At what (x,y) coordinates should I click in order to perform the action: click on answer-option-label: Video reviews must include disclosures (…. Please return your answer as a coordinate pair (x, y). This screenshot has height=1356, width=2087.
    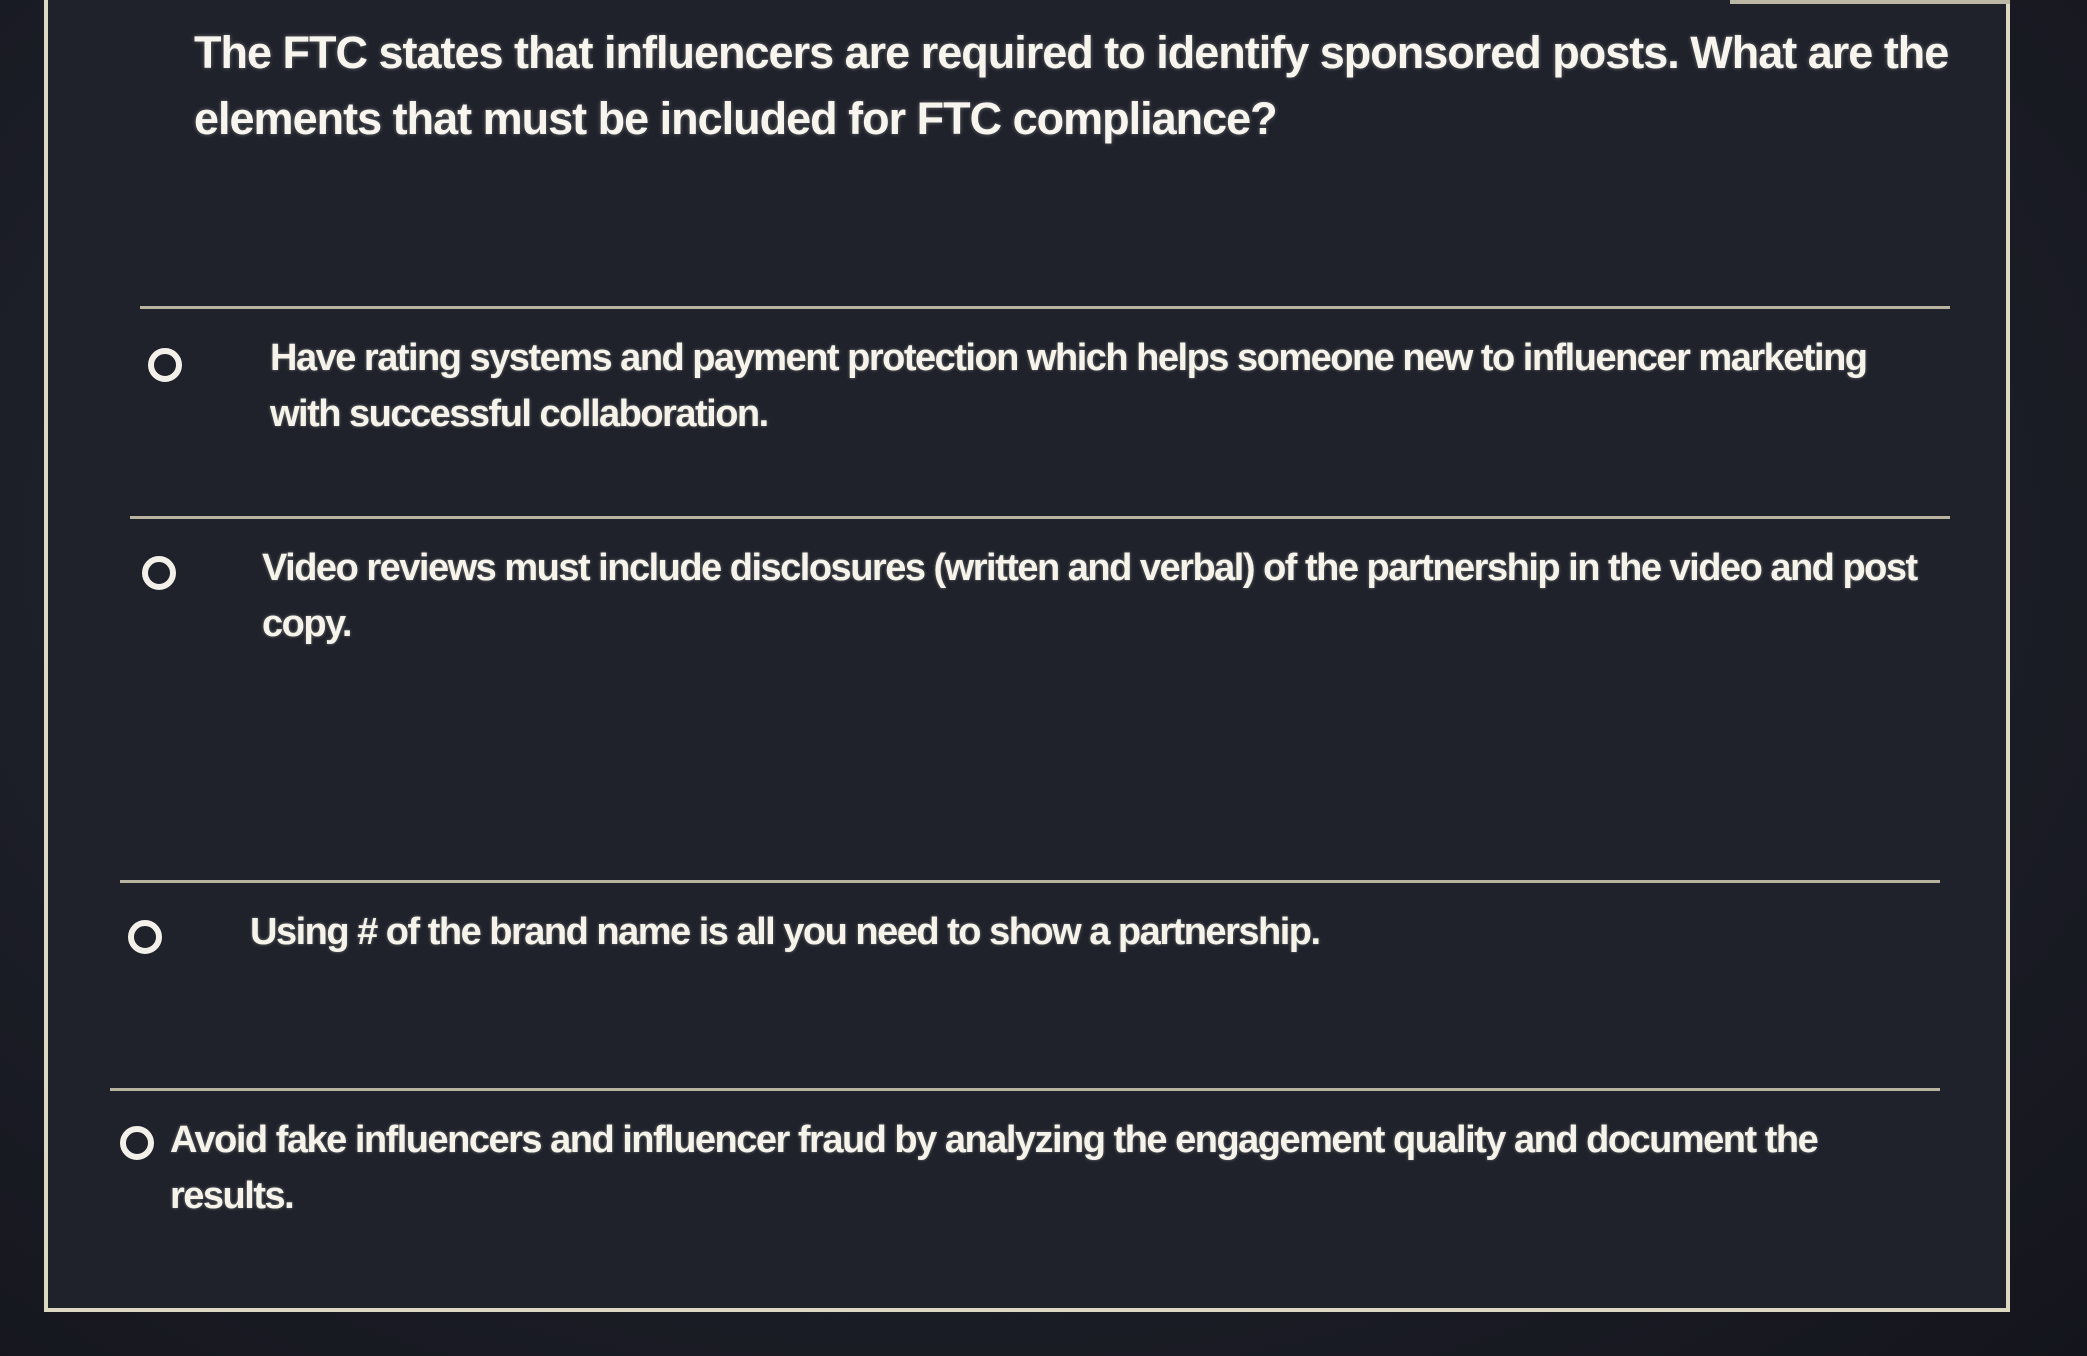
    Looking at the image, I should click on (1090, 596).